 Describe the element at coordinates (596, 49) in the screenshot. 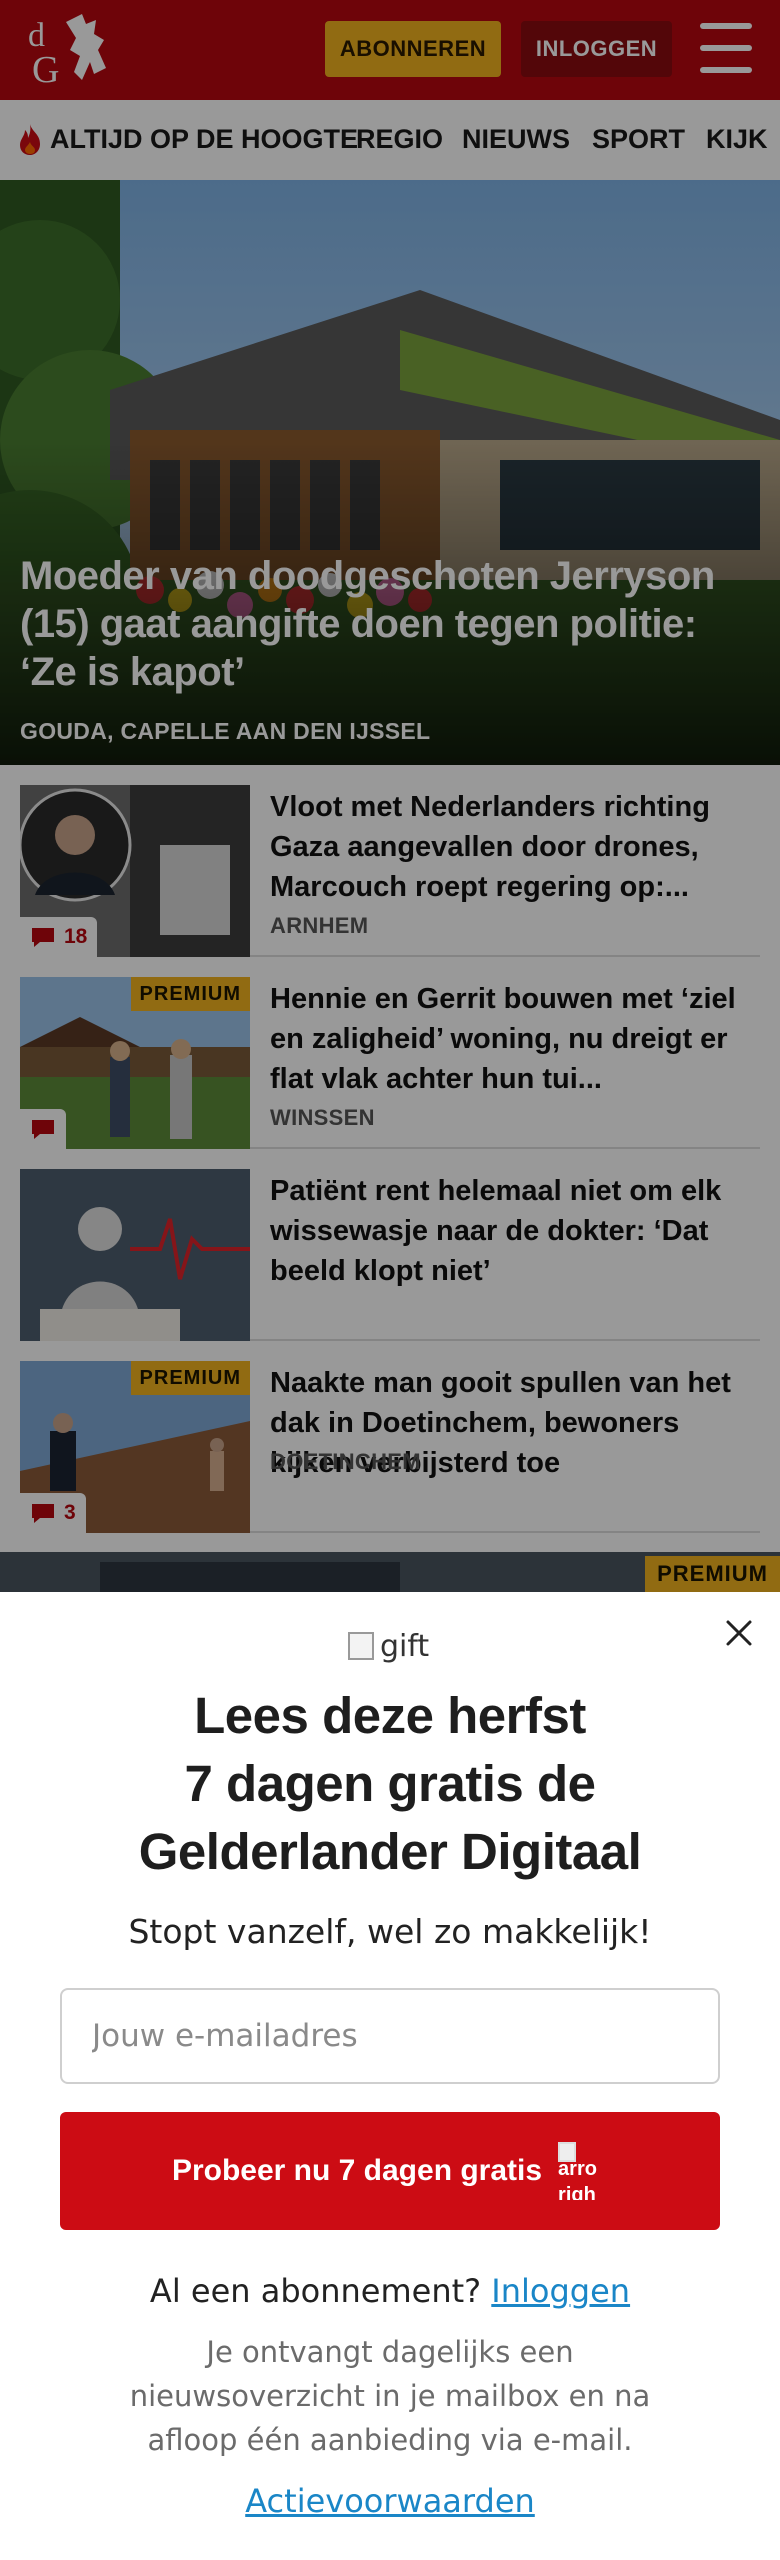

I see `login-button: INLOGGEN` at that location.